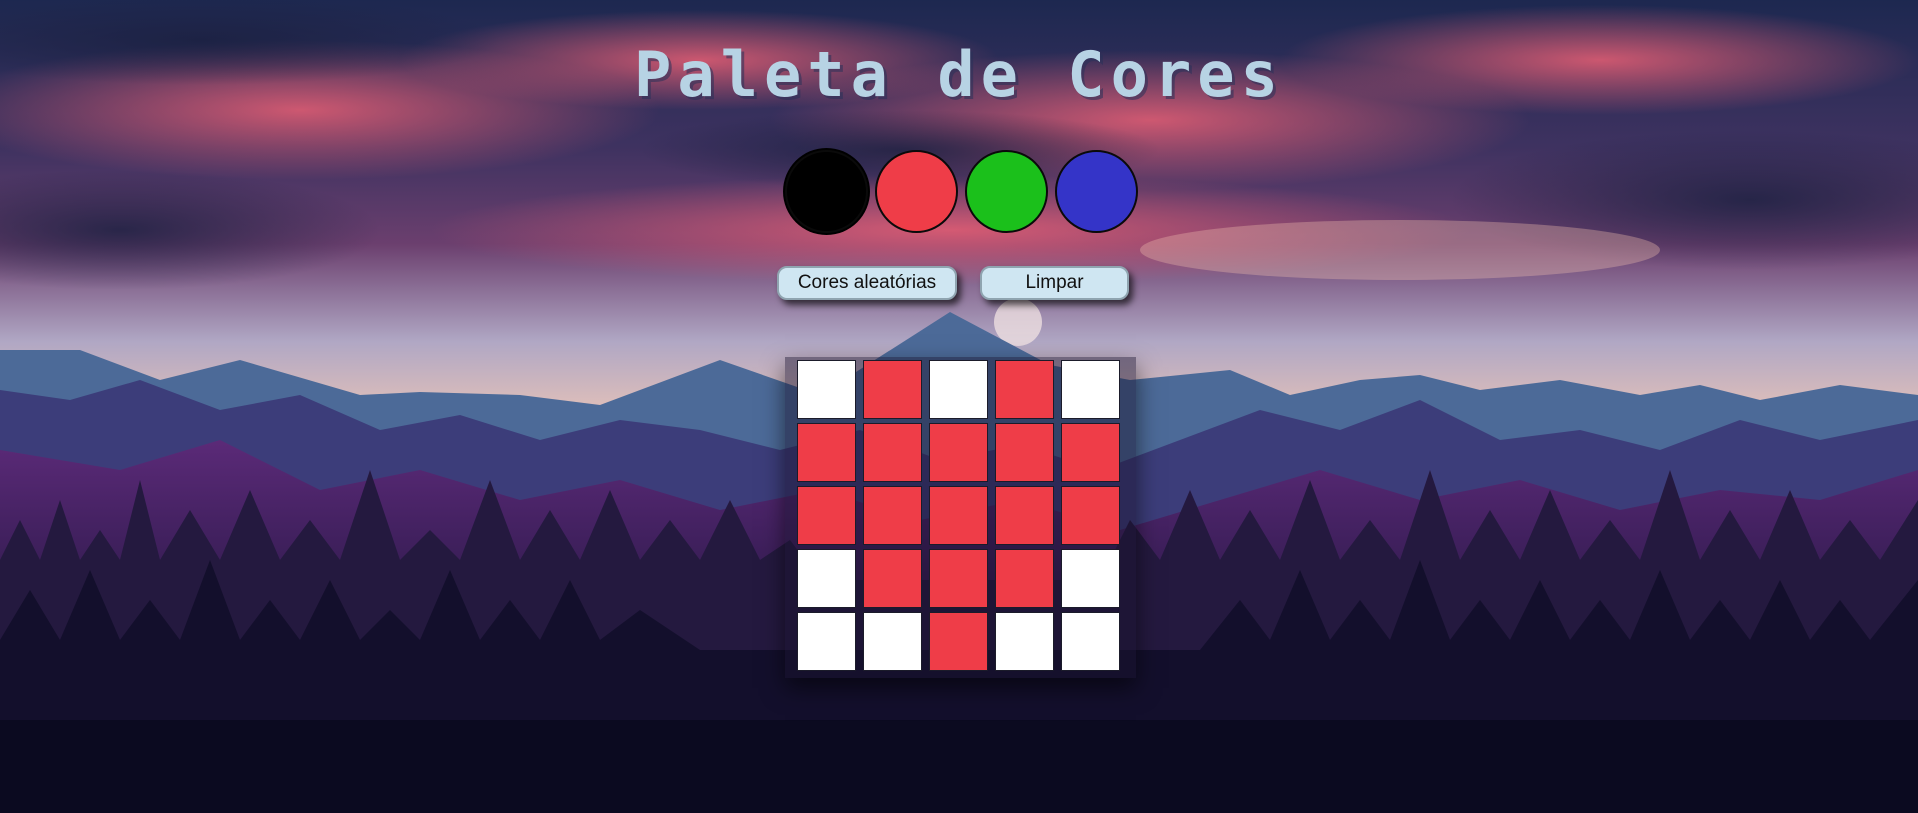 The width and height of the screenshot is (1918, 813). I want to click on color-swatch-green, so click(1006, 191).